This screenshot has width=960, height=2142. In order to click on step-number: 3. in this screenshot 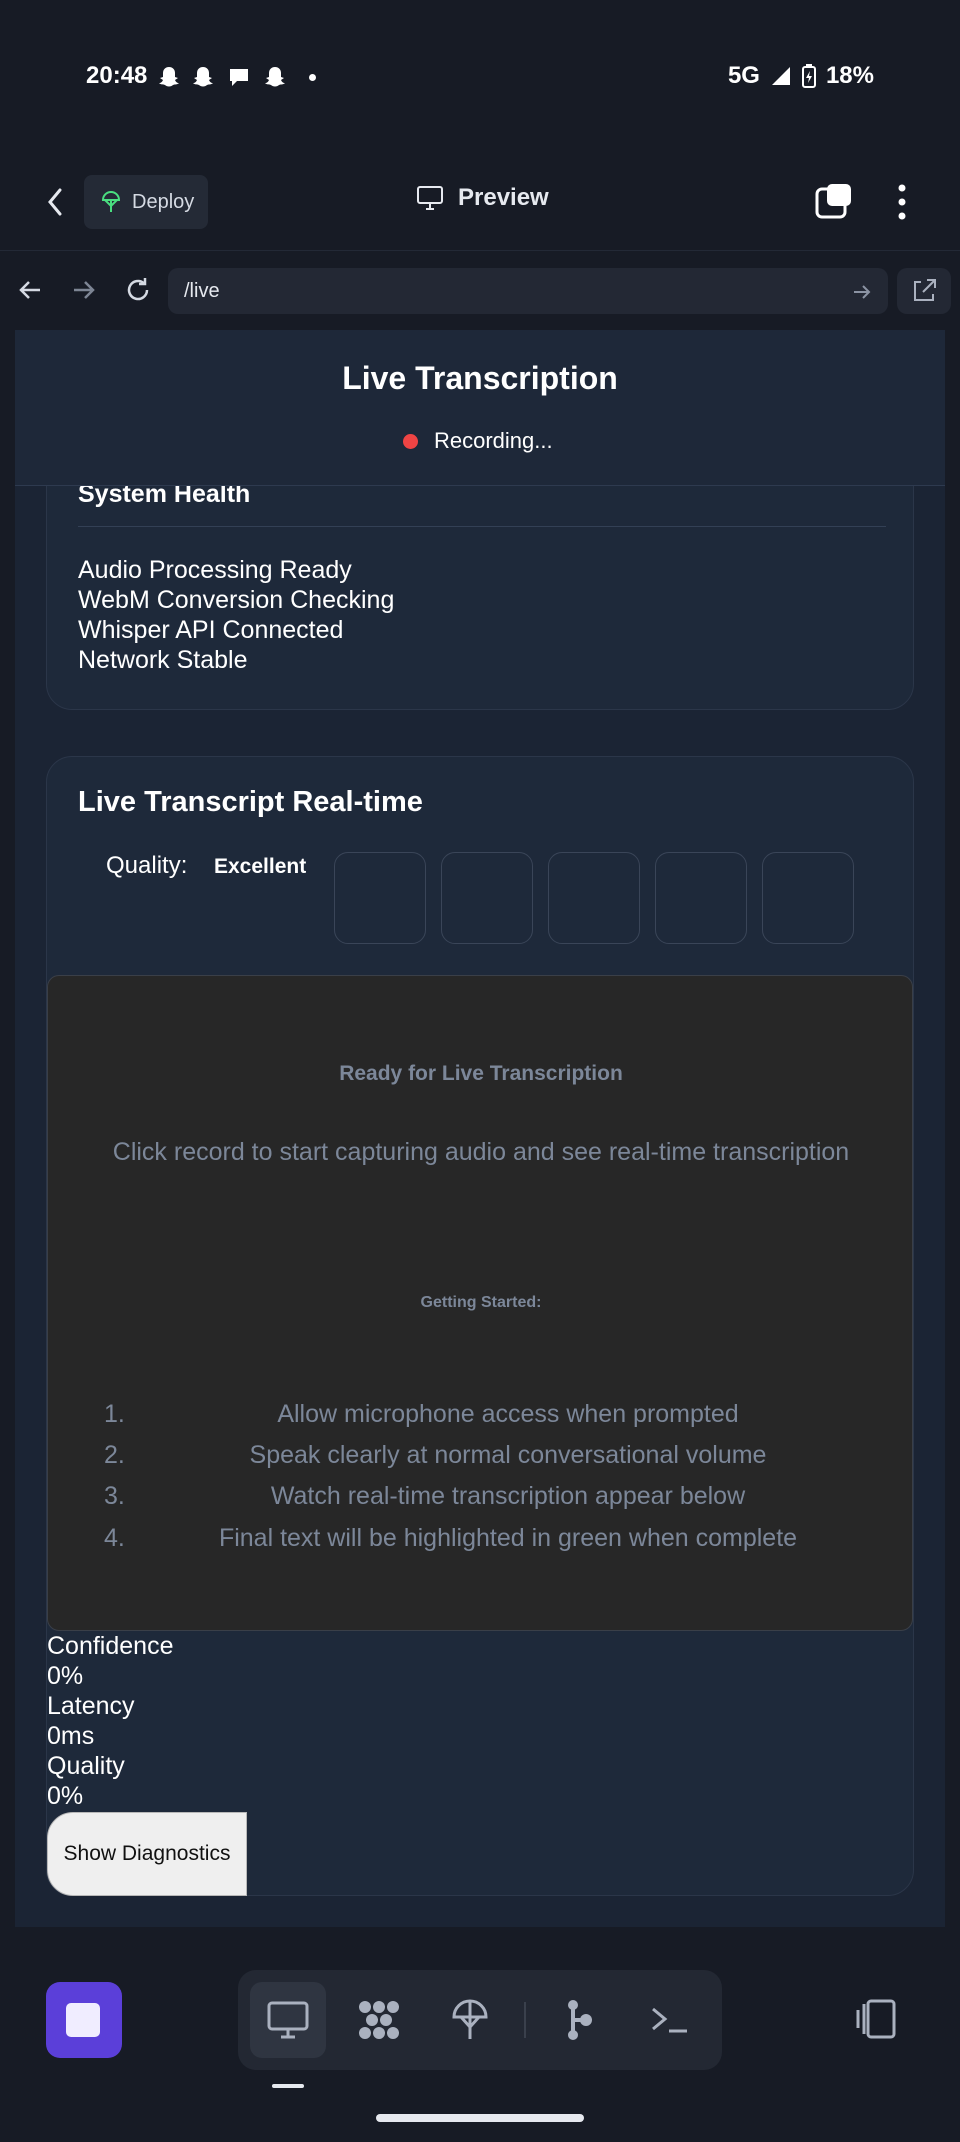, I will do `click(114, 1496)`.